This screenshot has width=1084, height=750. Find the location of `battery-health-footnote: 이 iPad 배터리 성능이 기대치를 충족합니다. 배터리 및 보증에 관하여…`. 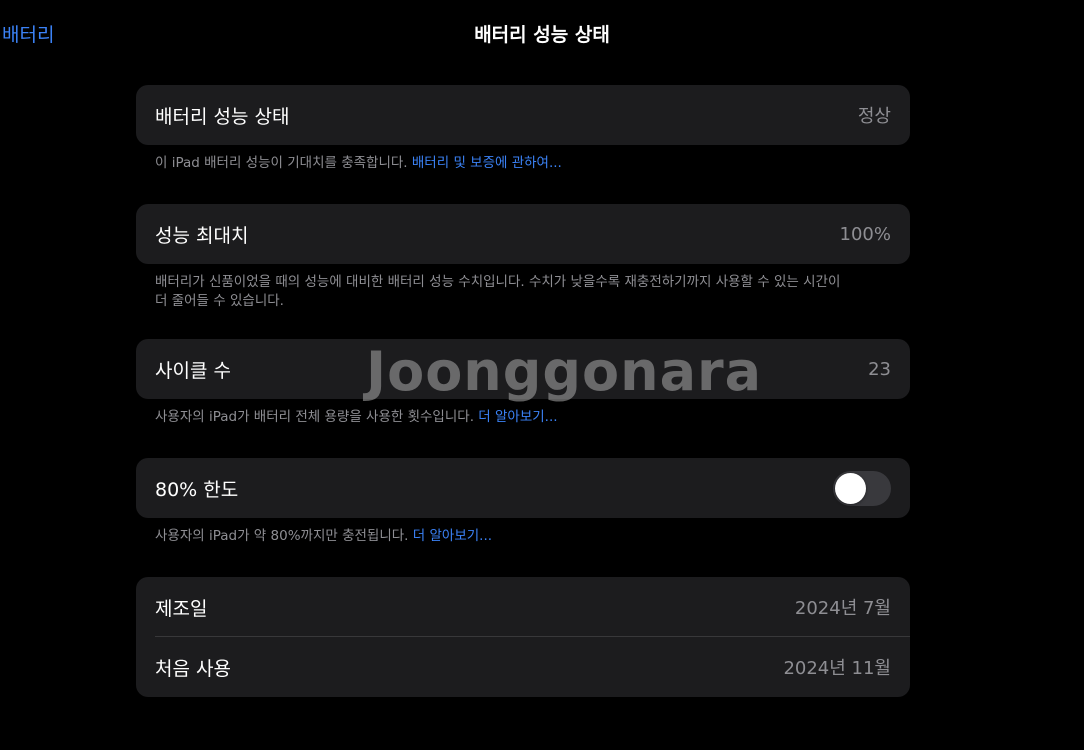

battery-health-footnote: 이 iPad 배터리 성능이 기대치를 충족합니다. 배터리 및 보증에 관하여… is located at coordinates (520, 163).